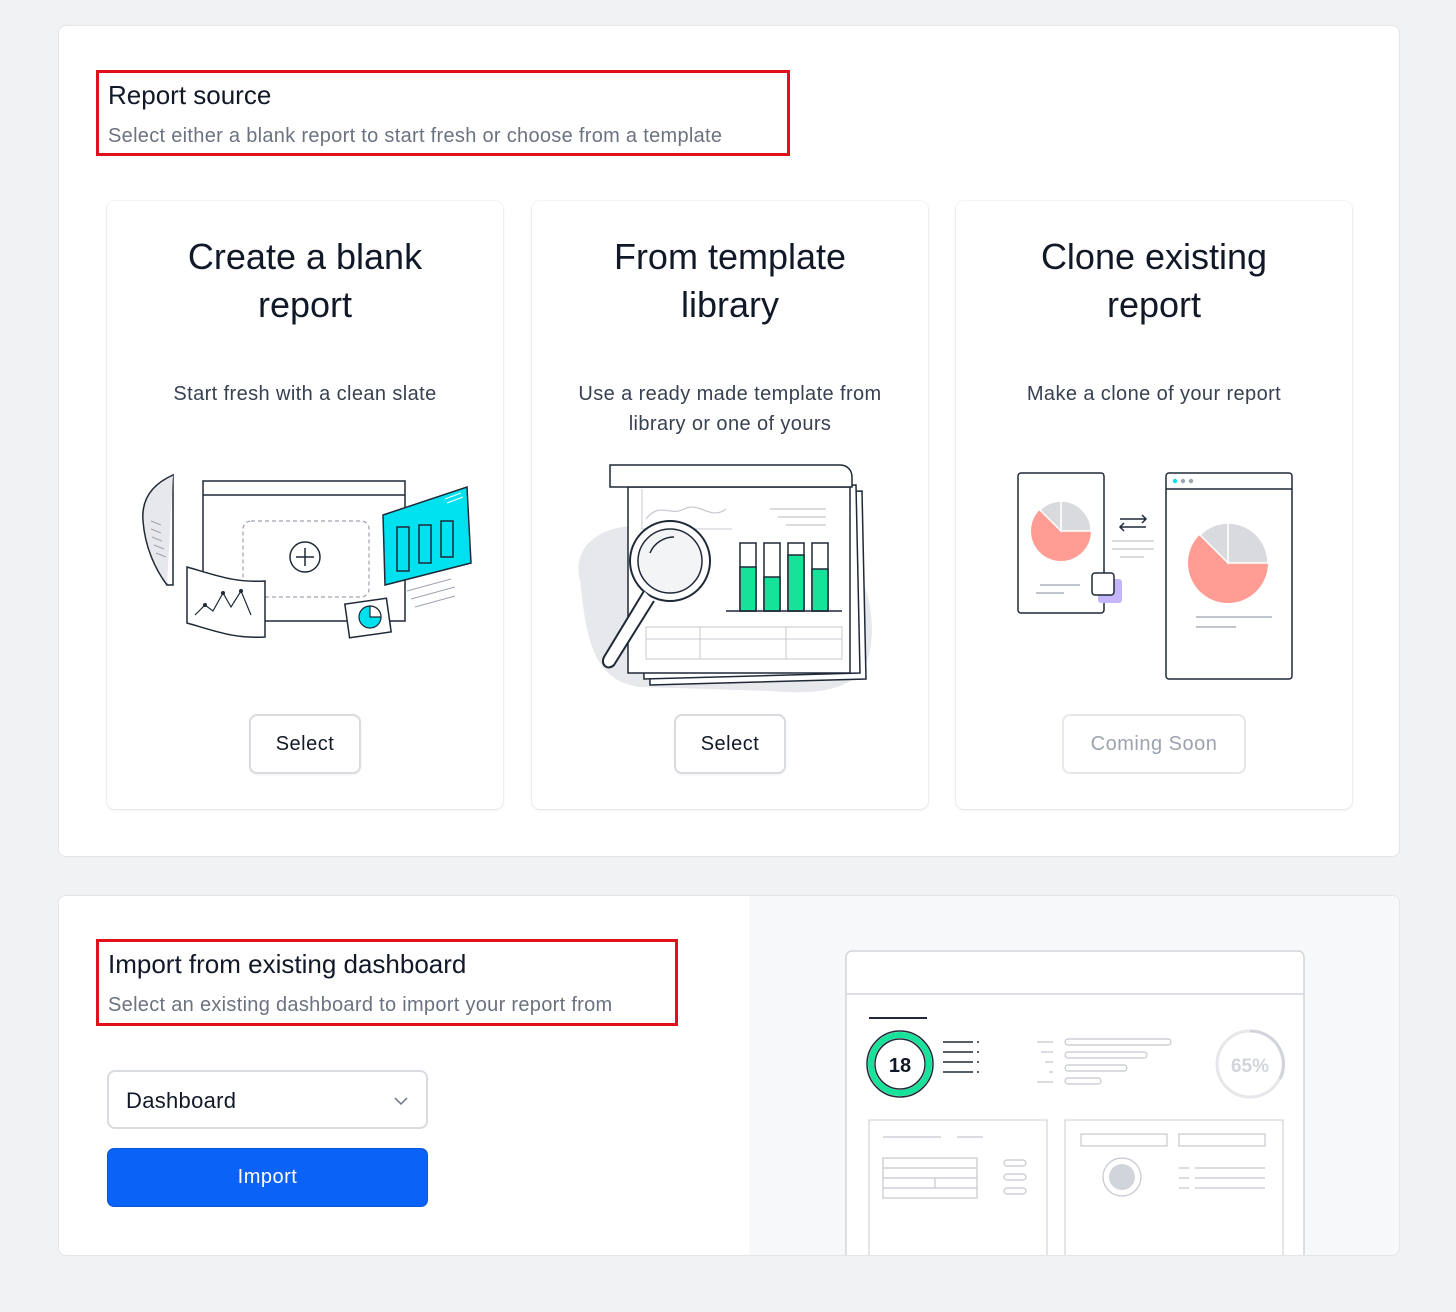 This screenshot has width=1456, height=1312. Describe the element at coordinates (1155, 576) in the screenshot. I see `clone-report-illustration` at that location.